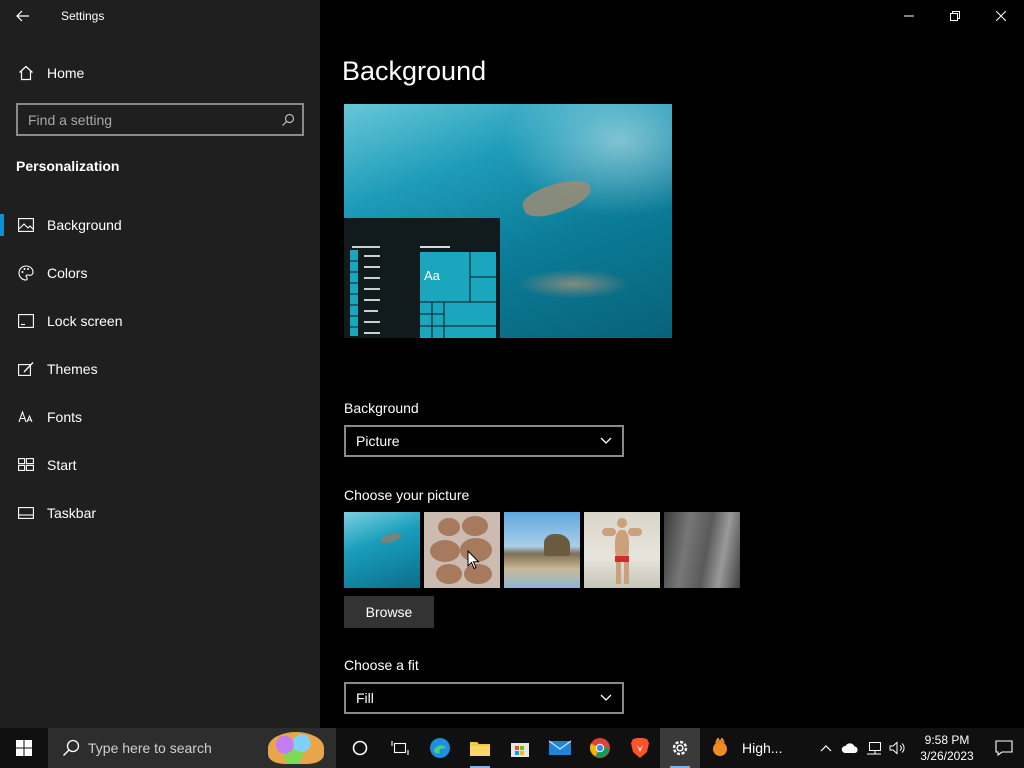 Image resolution: width=1024 pixels, height=768 pixels. What do you see at coordinates (160, 73) in the screenshot?
I see `sidebar-item-home: Home` at bounding box center [160, 73].